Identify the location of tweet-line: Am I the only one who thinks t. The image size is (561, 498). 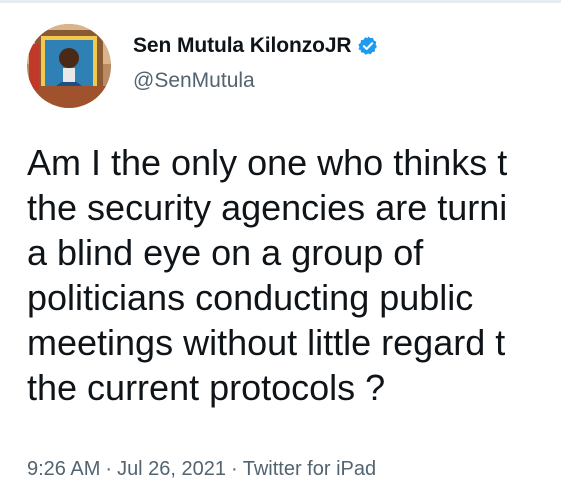
(267, 162).